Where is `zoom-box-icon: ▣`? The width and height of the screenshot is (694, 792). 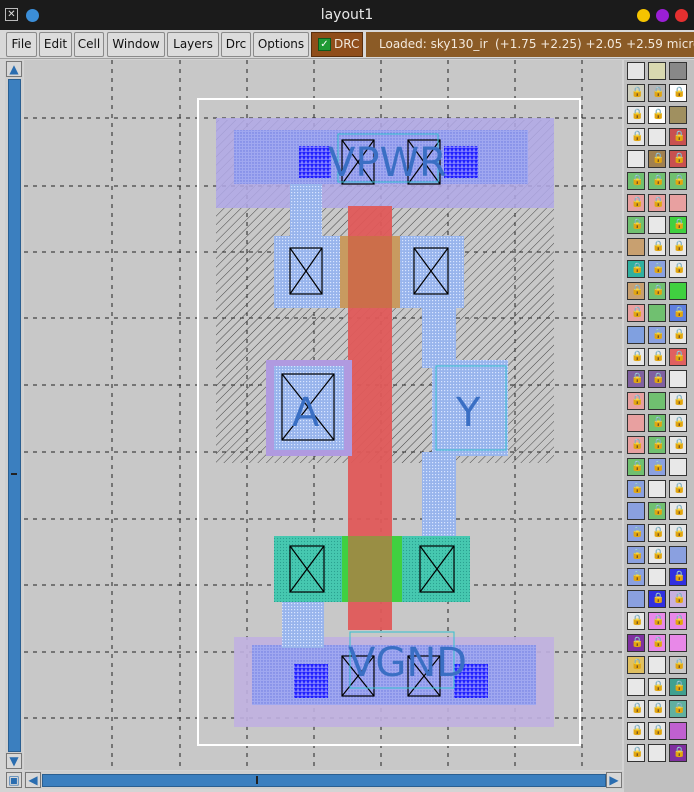
zoom-box-icon: ▣ is located at coordinates (14, 780).